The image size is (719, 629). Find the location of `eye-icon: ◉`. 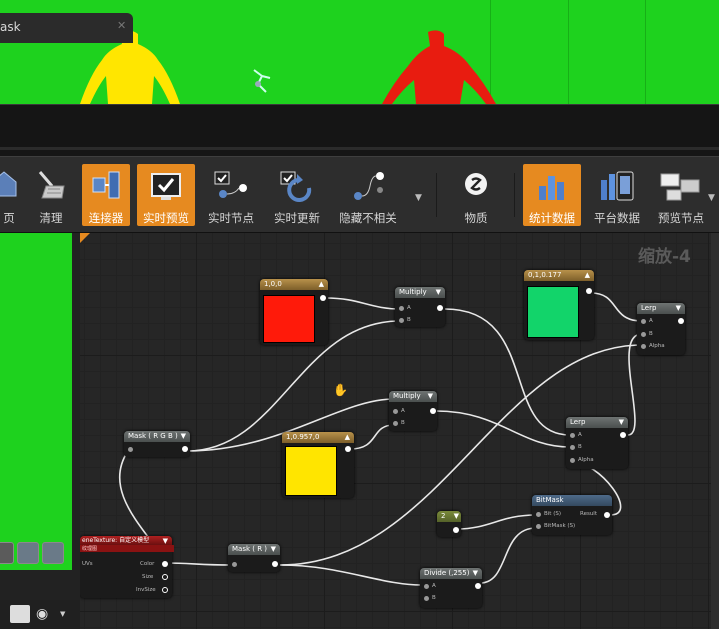

eye-icon: ◉ is located at coordinates (47, 614).